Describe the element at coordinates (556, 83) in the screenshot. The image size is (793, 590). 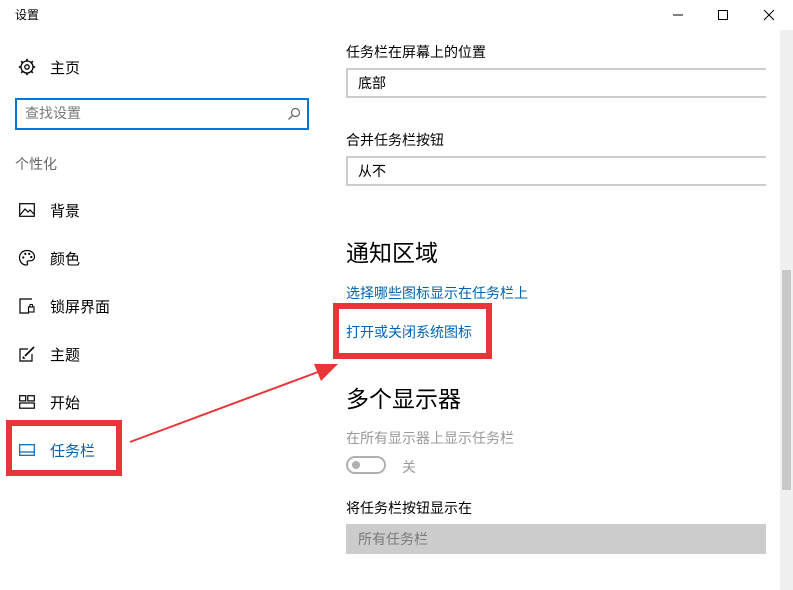
I see `taskbar-position-dropdown: 底部` at that location.